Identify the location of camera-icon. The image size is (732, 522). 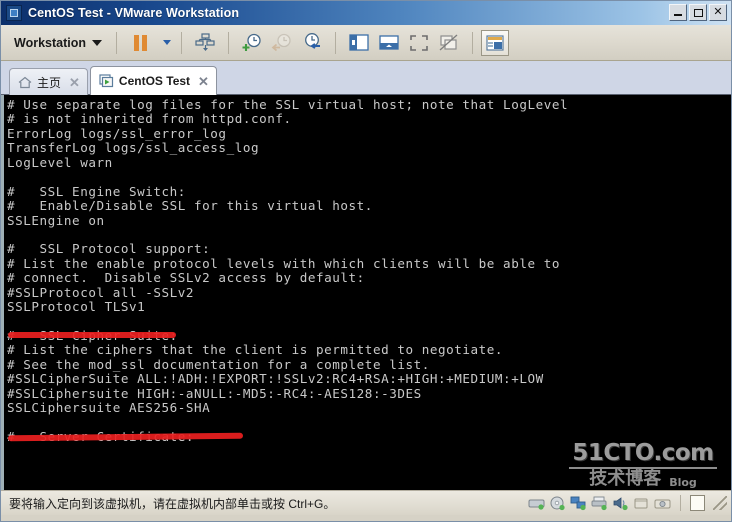
(662, 503).